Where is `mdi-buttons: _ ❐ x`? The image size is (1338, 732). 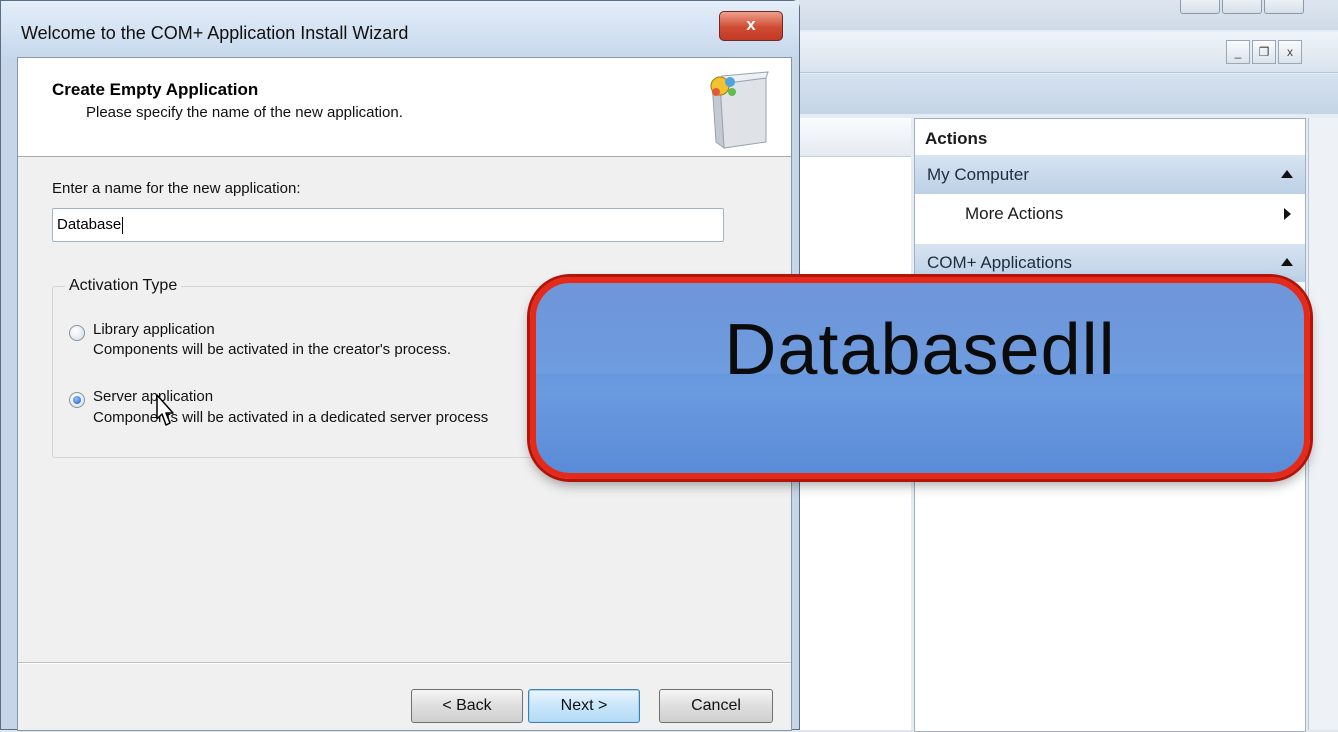 mdi-buttons: _ ❐ x is located at coordinates (1263, 52).